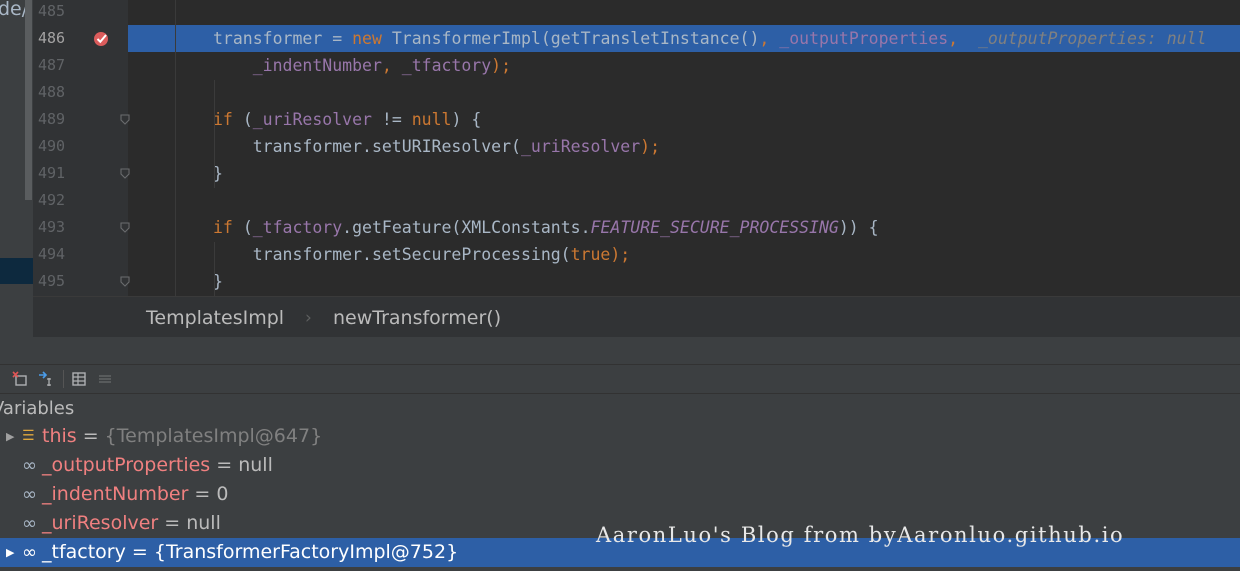  Describe the element at coordinates (16, 271) in the screenshot. I see `project-selected-row` at that location.